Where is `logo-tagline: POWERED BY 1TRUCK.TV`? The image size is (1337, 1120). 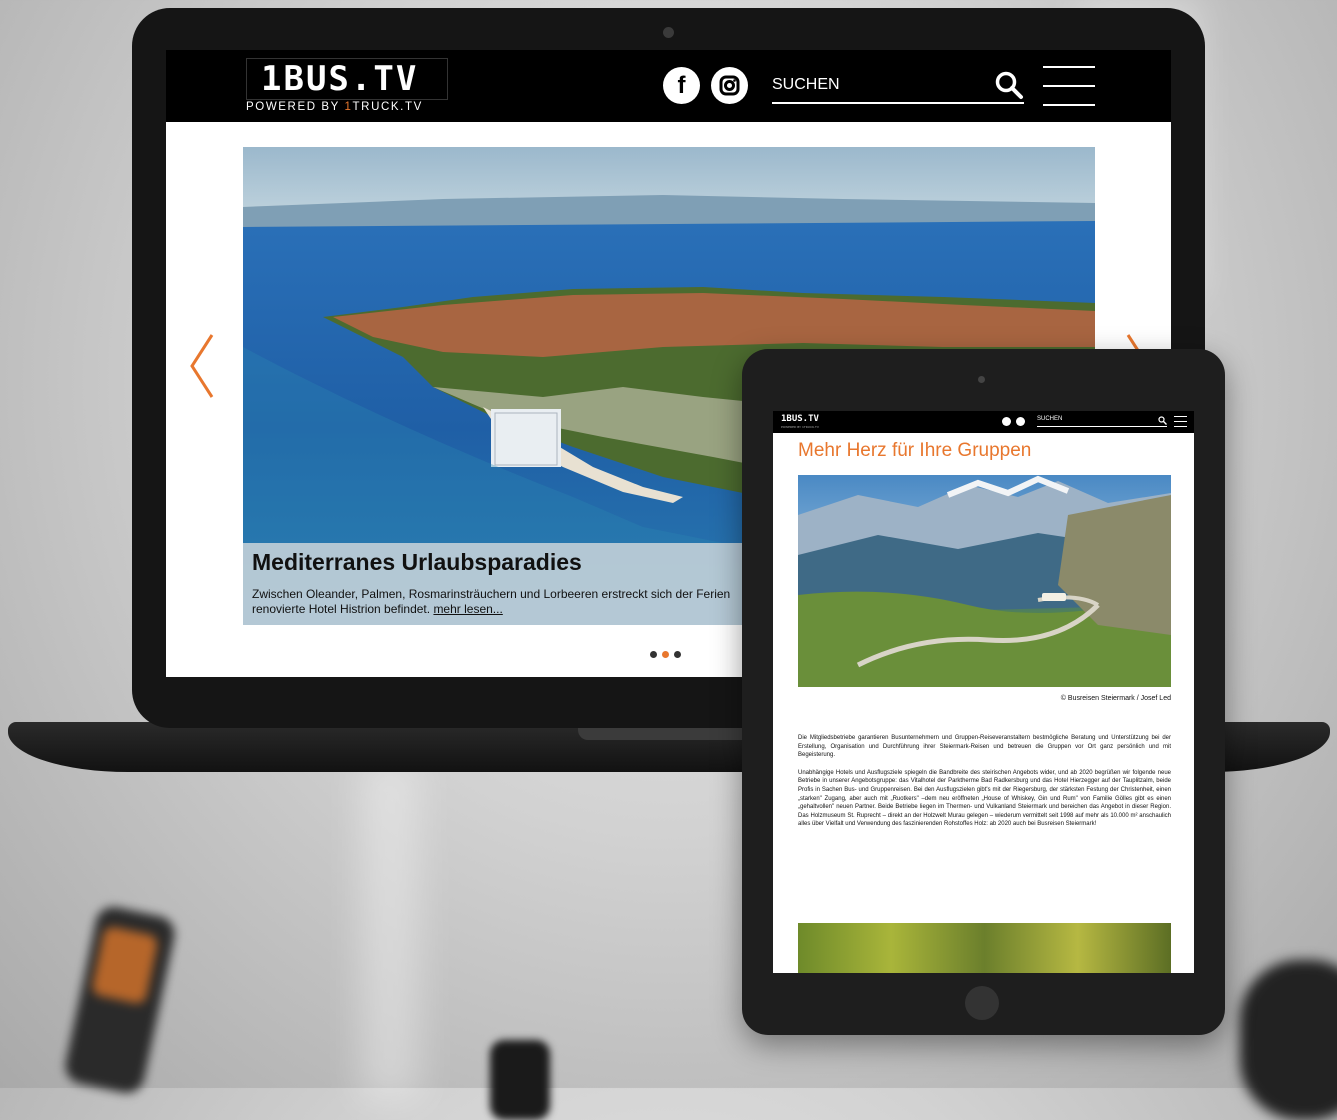 logo-tagline: POWERED BY 1TRUCK.TV is located at coordinates (347, 107).